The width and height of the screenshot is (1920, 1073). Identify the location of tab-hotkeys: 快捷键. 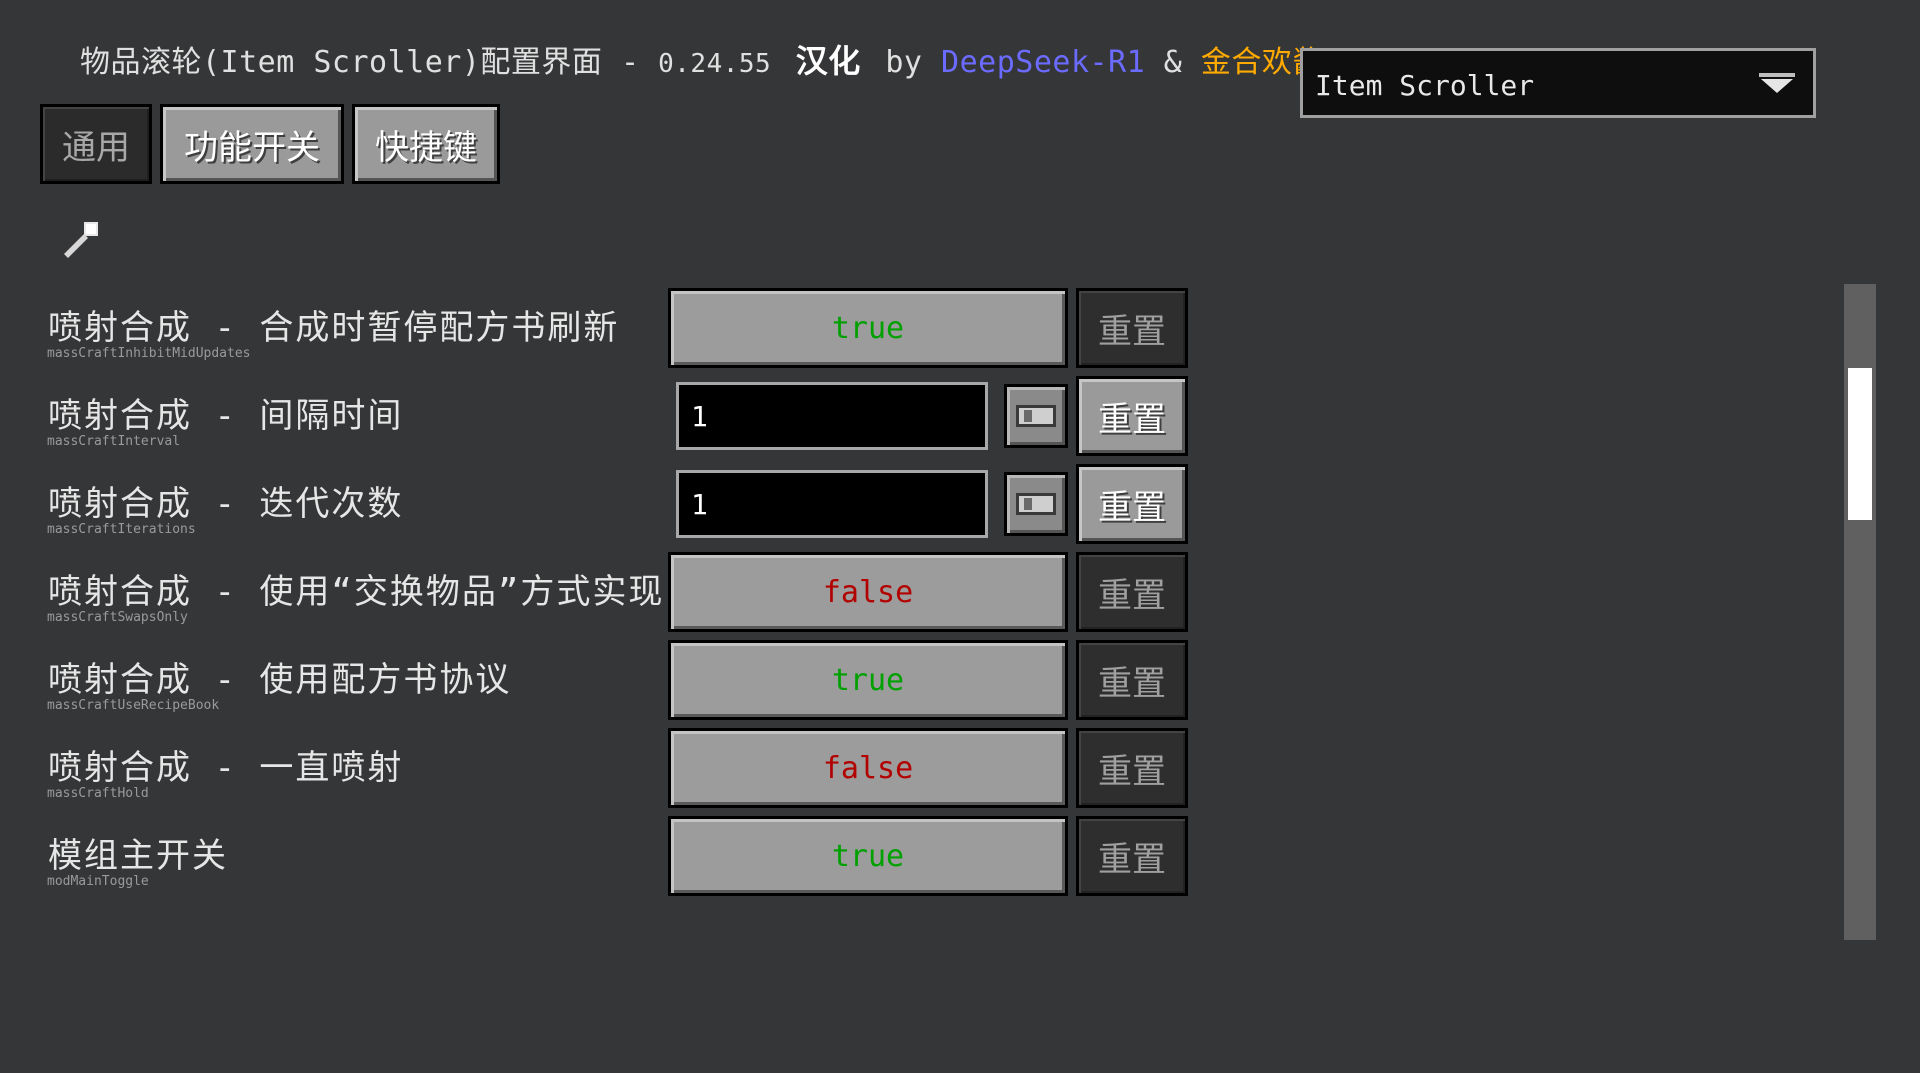
(426, 144).